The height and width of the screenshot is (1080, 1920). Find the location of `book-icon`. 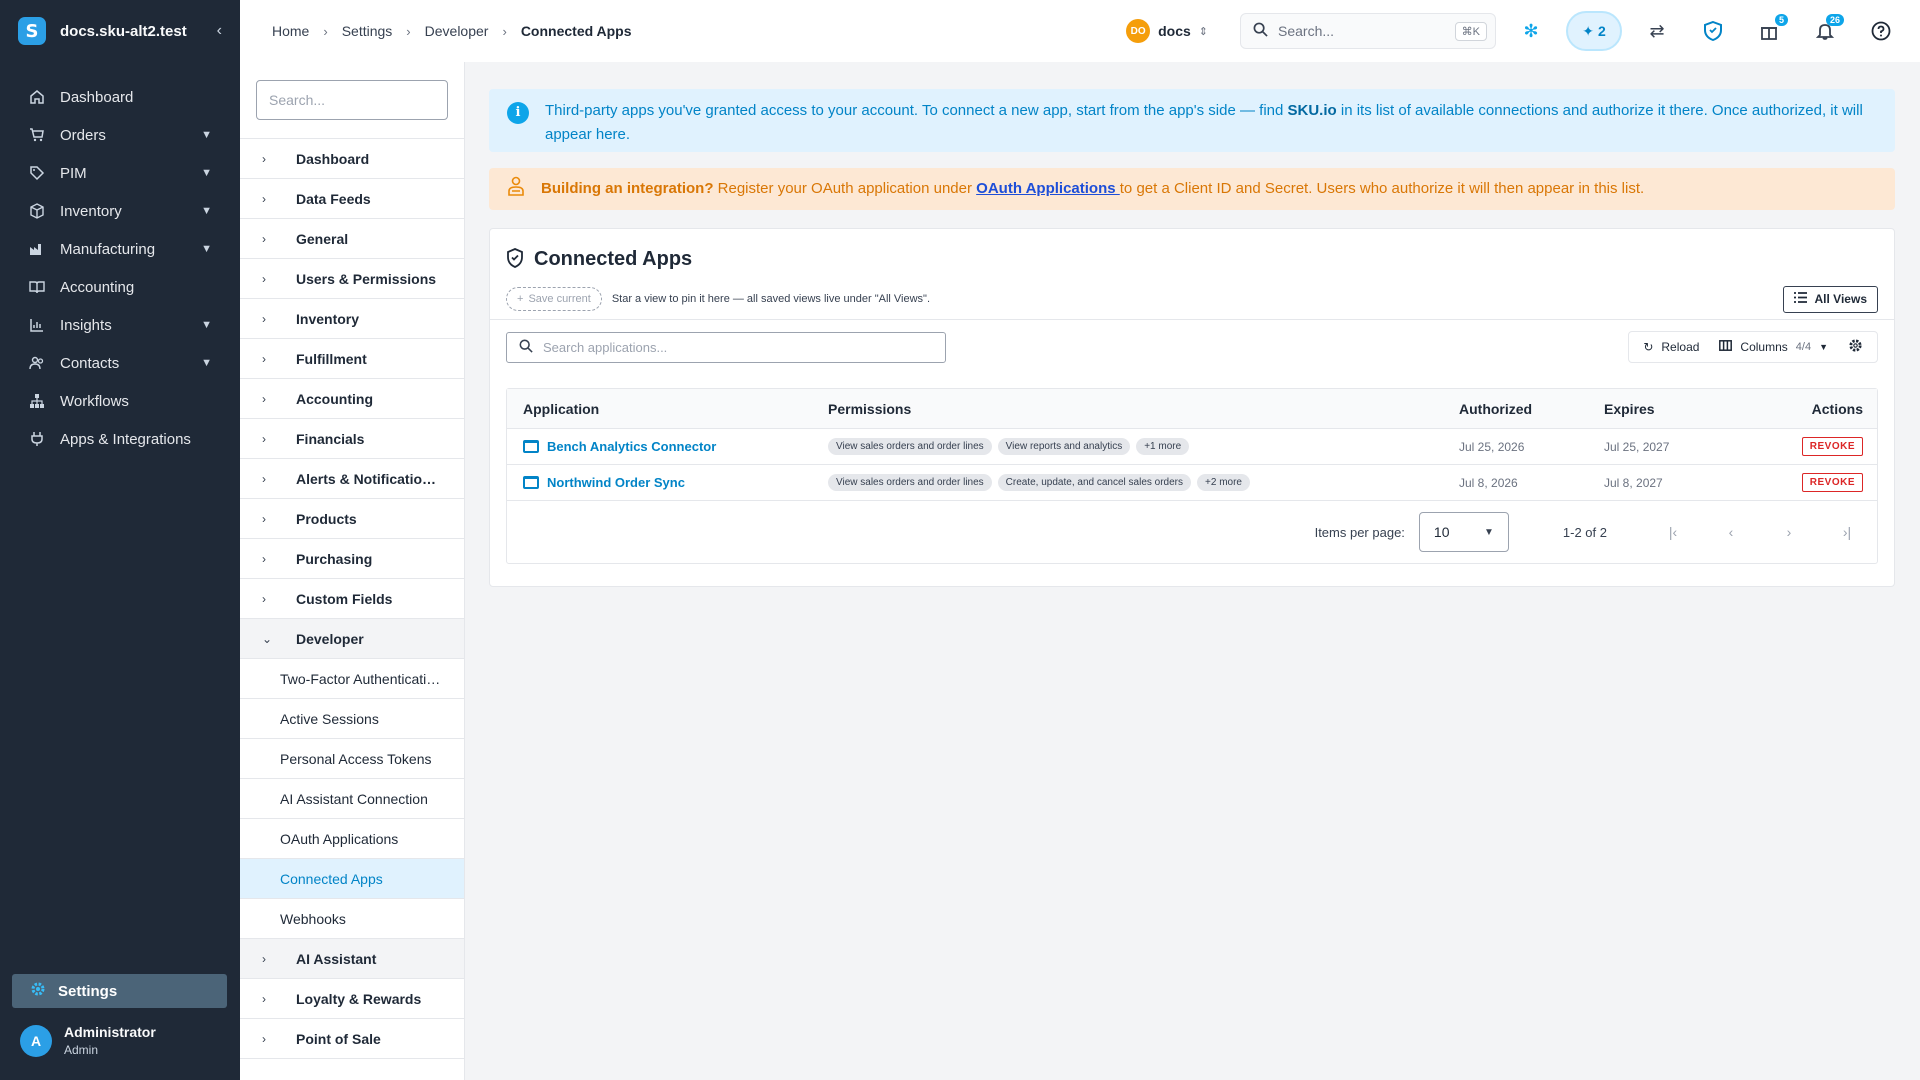

book-icon is located at coordinates (37, 287).